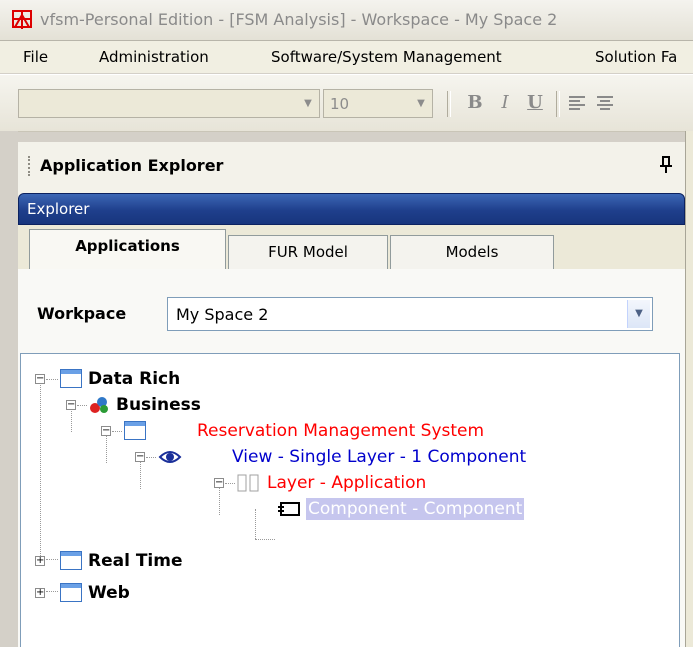 The height and width of the screenshot is (647, 693). I want to click on tree-node-label: View - Single Layer - 1 Component, so click(379, 457).